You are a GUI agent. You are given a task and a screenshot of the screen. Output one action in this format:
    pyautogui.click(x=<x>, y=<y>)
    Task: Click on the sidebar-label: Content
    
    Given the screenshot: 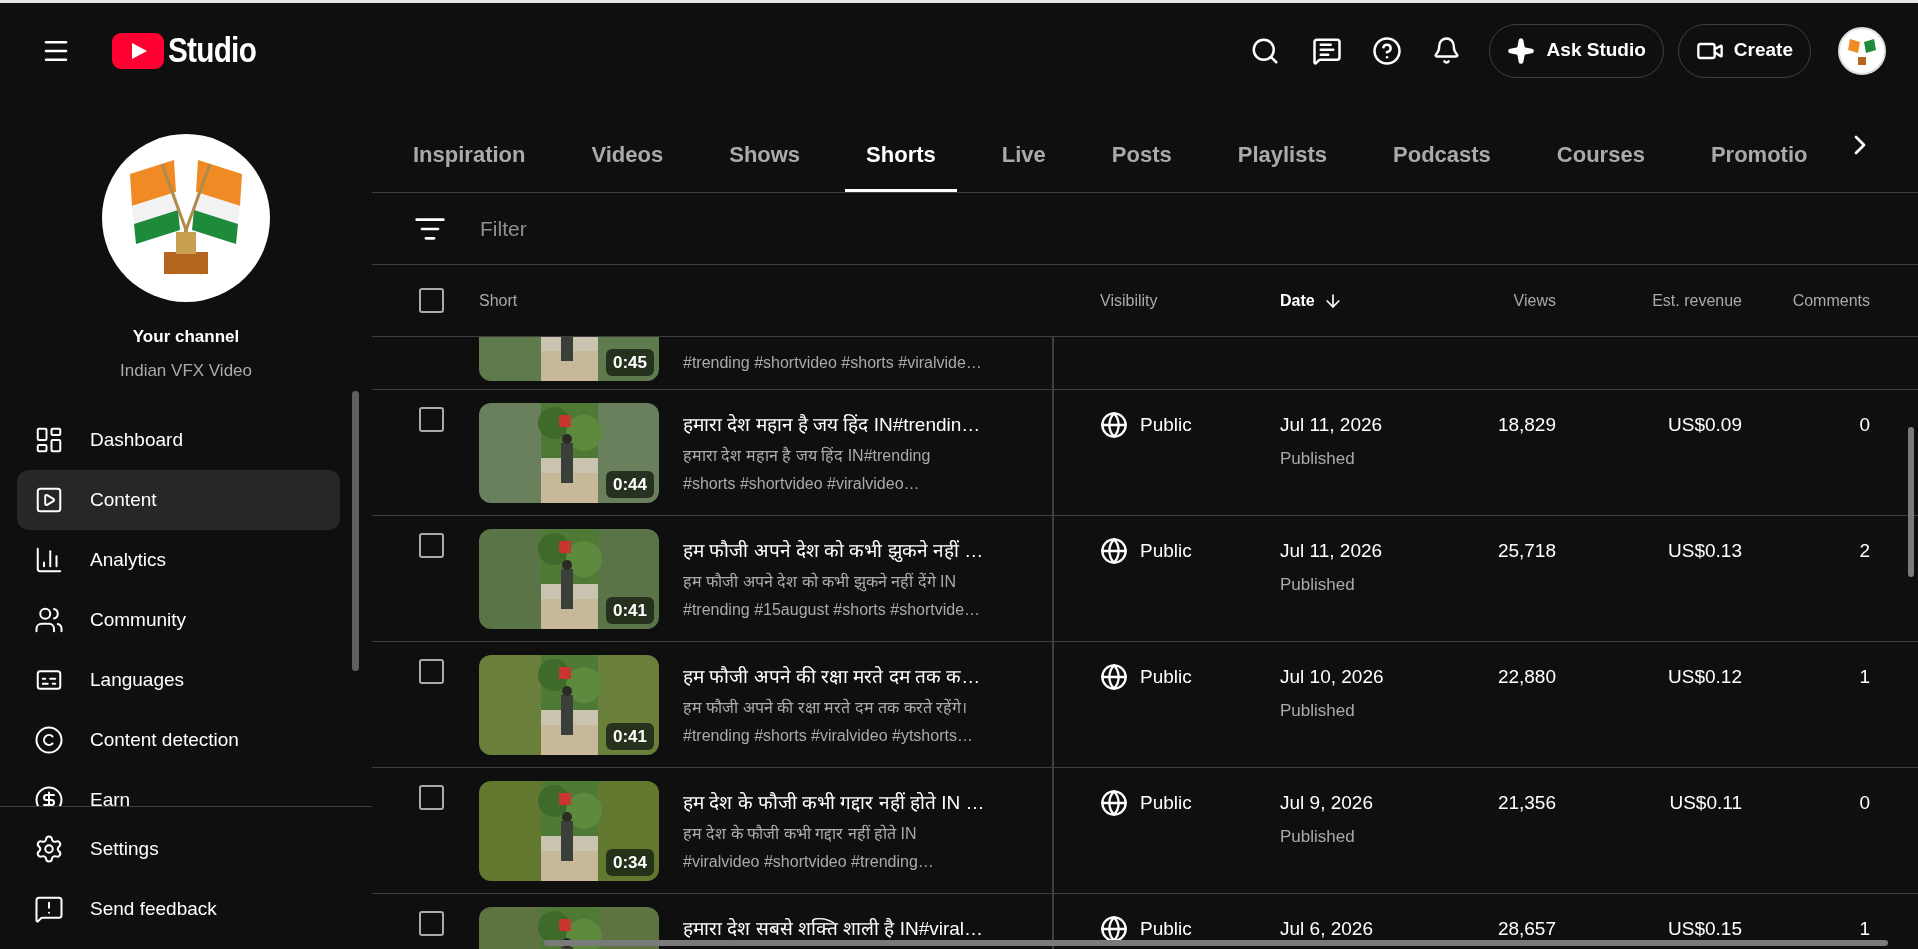 What is the action you would take?
    pyautogui.click(x=123, y=499)
    